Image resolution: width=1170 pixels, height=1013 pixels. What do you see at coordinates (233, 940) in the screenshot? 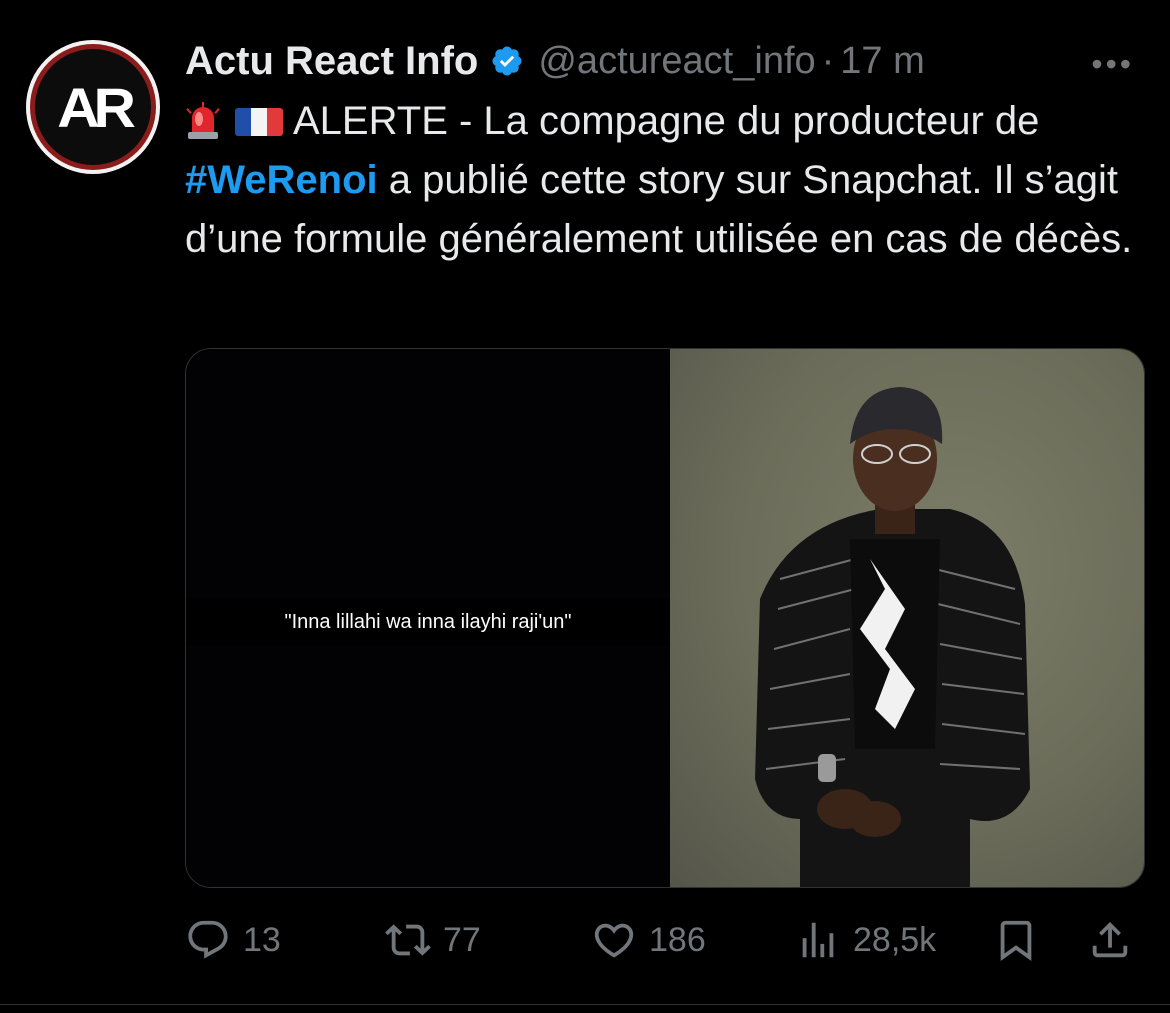
I see `reply-button: 13` at bounding box center [233, 940].